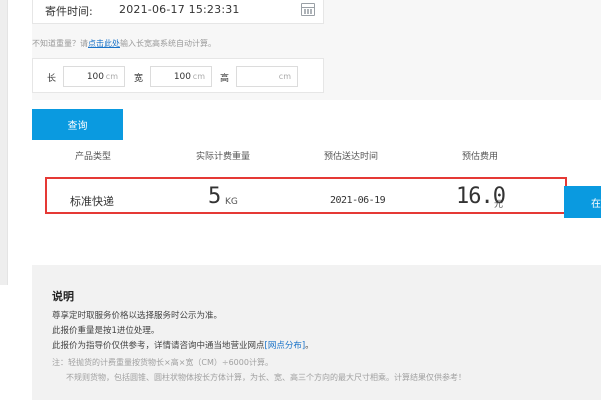 Image resolution: width=601 pixels, height=400 pixels. I want to click on note-line-3: 此报价为指导价仅供参考，详情请咨询中通当地营业网点[网点分布]。, so click(183, 345).